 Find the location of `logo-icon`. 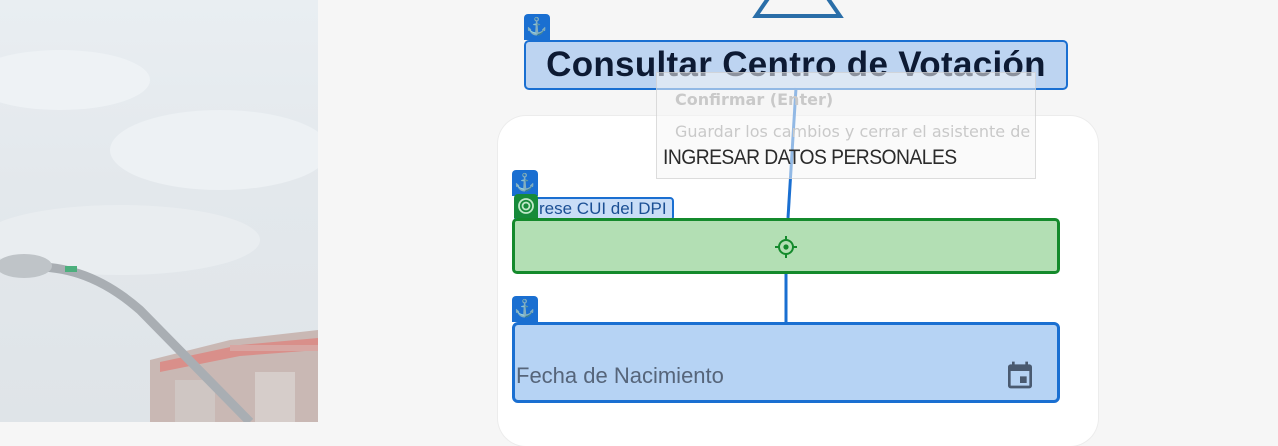

logo-icon is located at coordinates (798, 9).